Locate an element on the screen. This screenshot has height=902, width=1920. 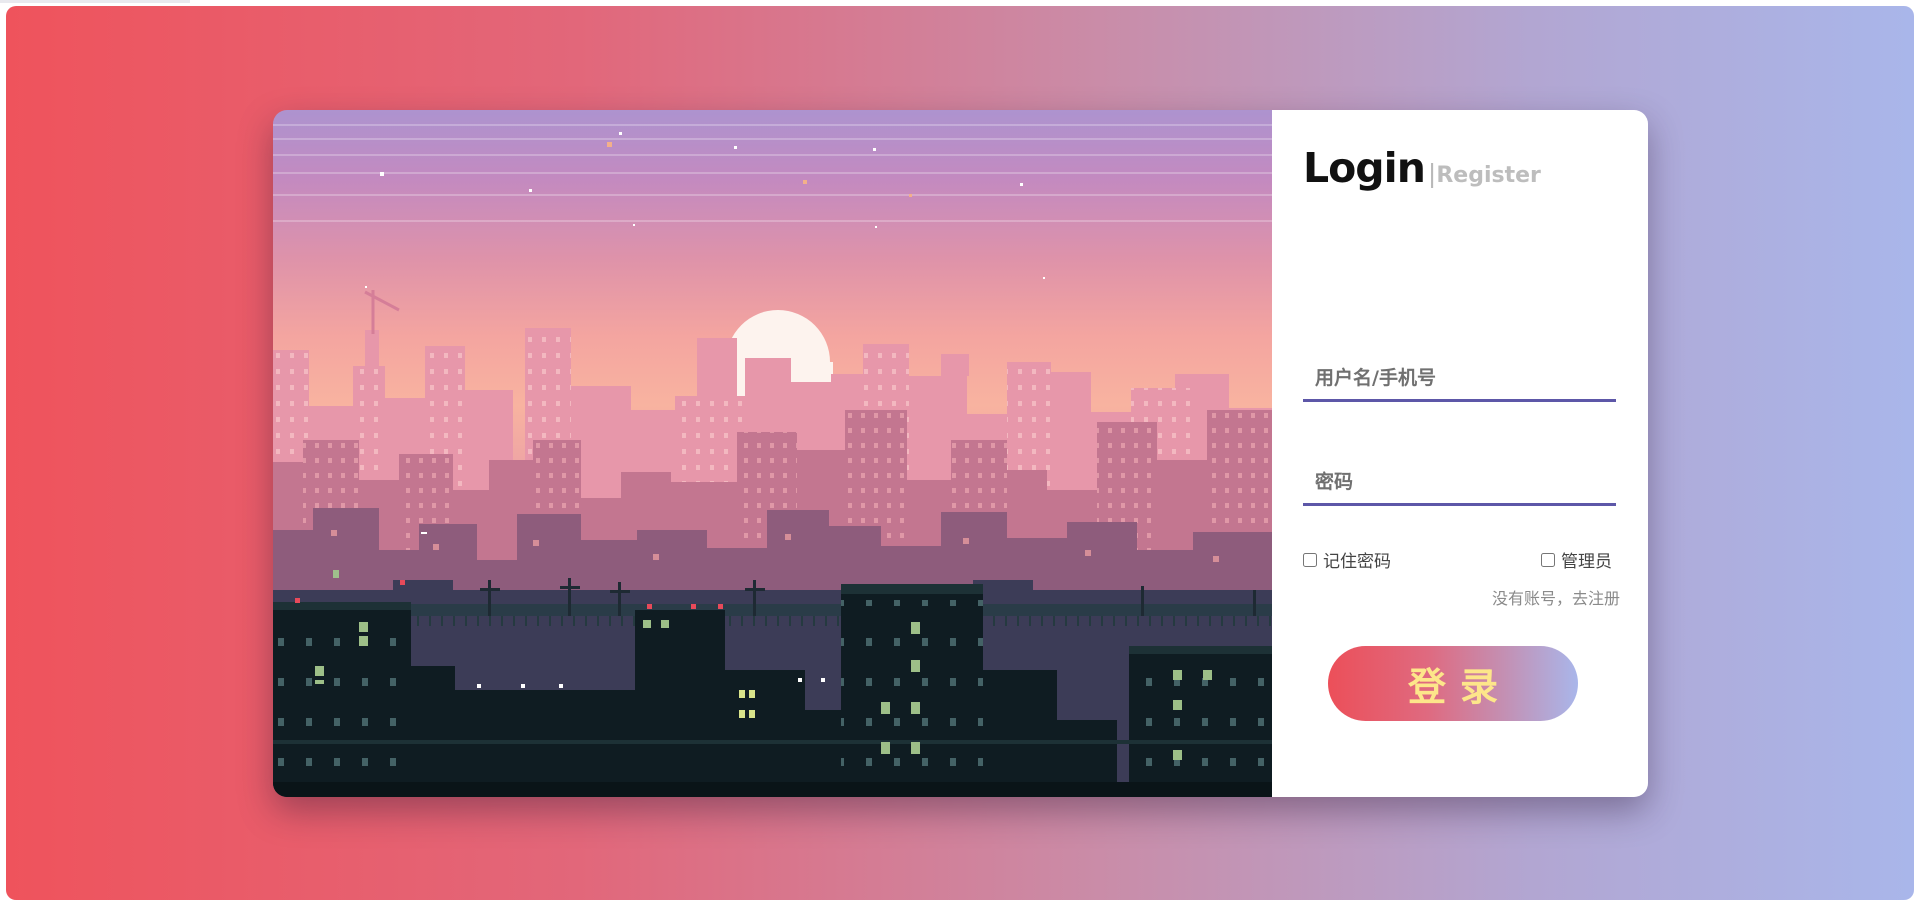
remember-password-option: 记住密码 is located at coordinates (1347, 559).